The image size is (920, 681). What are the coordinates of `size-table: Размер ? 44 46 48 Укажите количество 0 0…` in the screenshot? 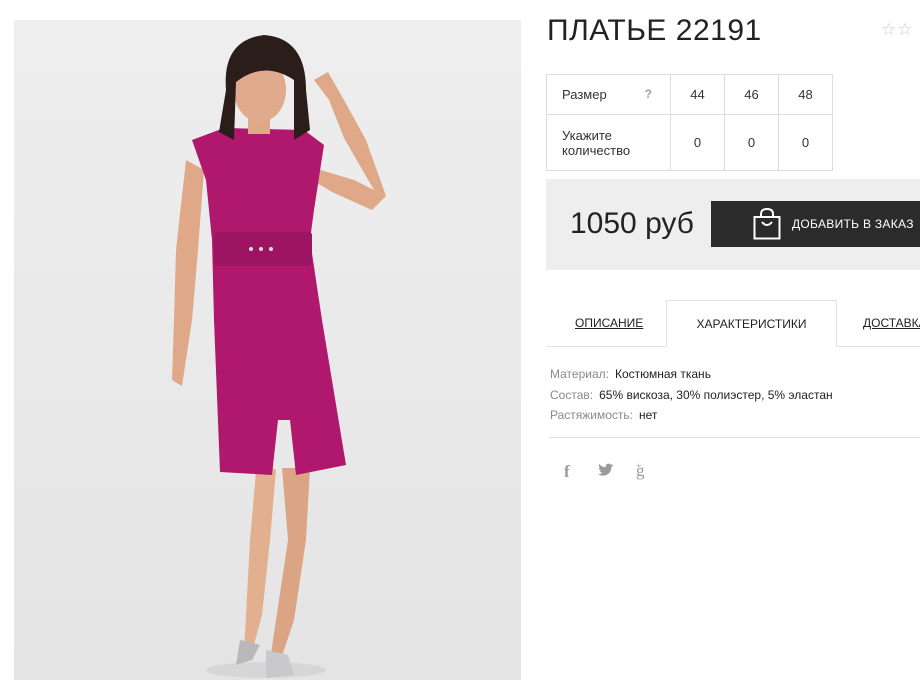 It's located at (689, 122).